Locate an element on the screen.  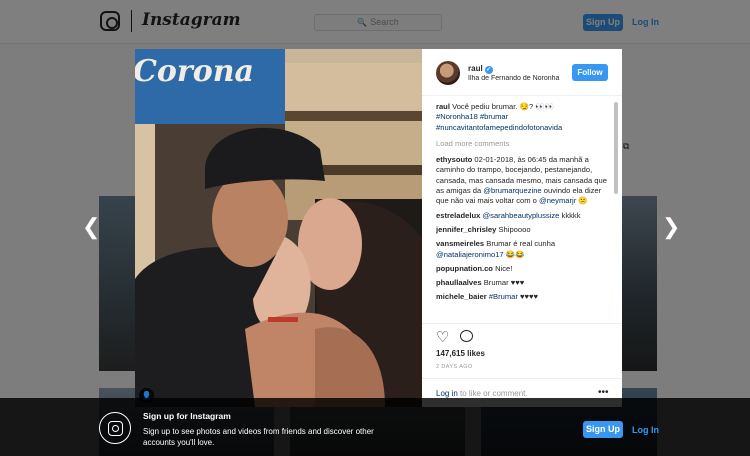
login-prompt-text: Log in to like or comment. is located at coordinates (482, 393).